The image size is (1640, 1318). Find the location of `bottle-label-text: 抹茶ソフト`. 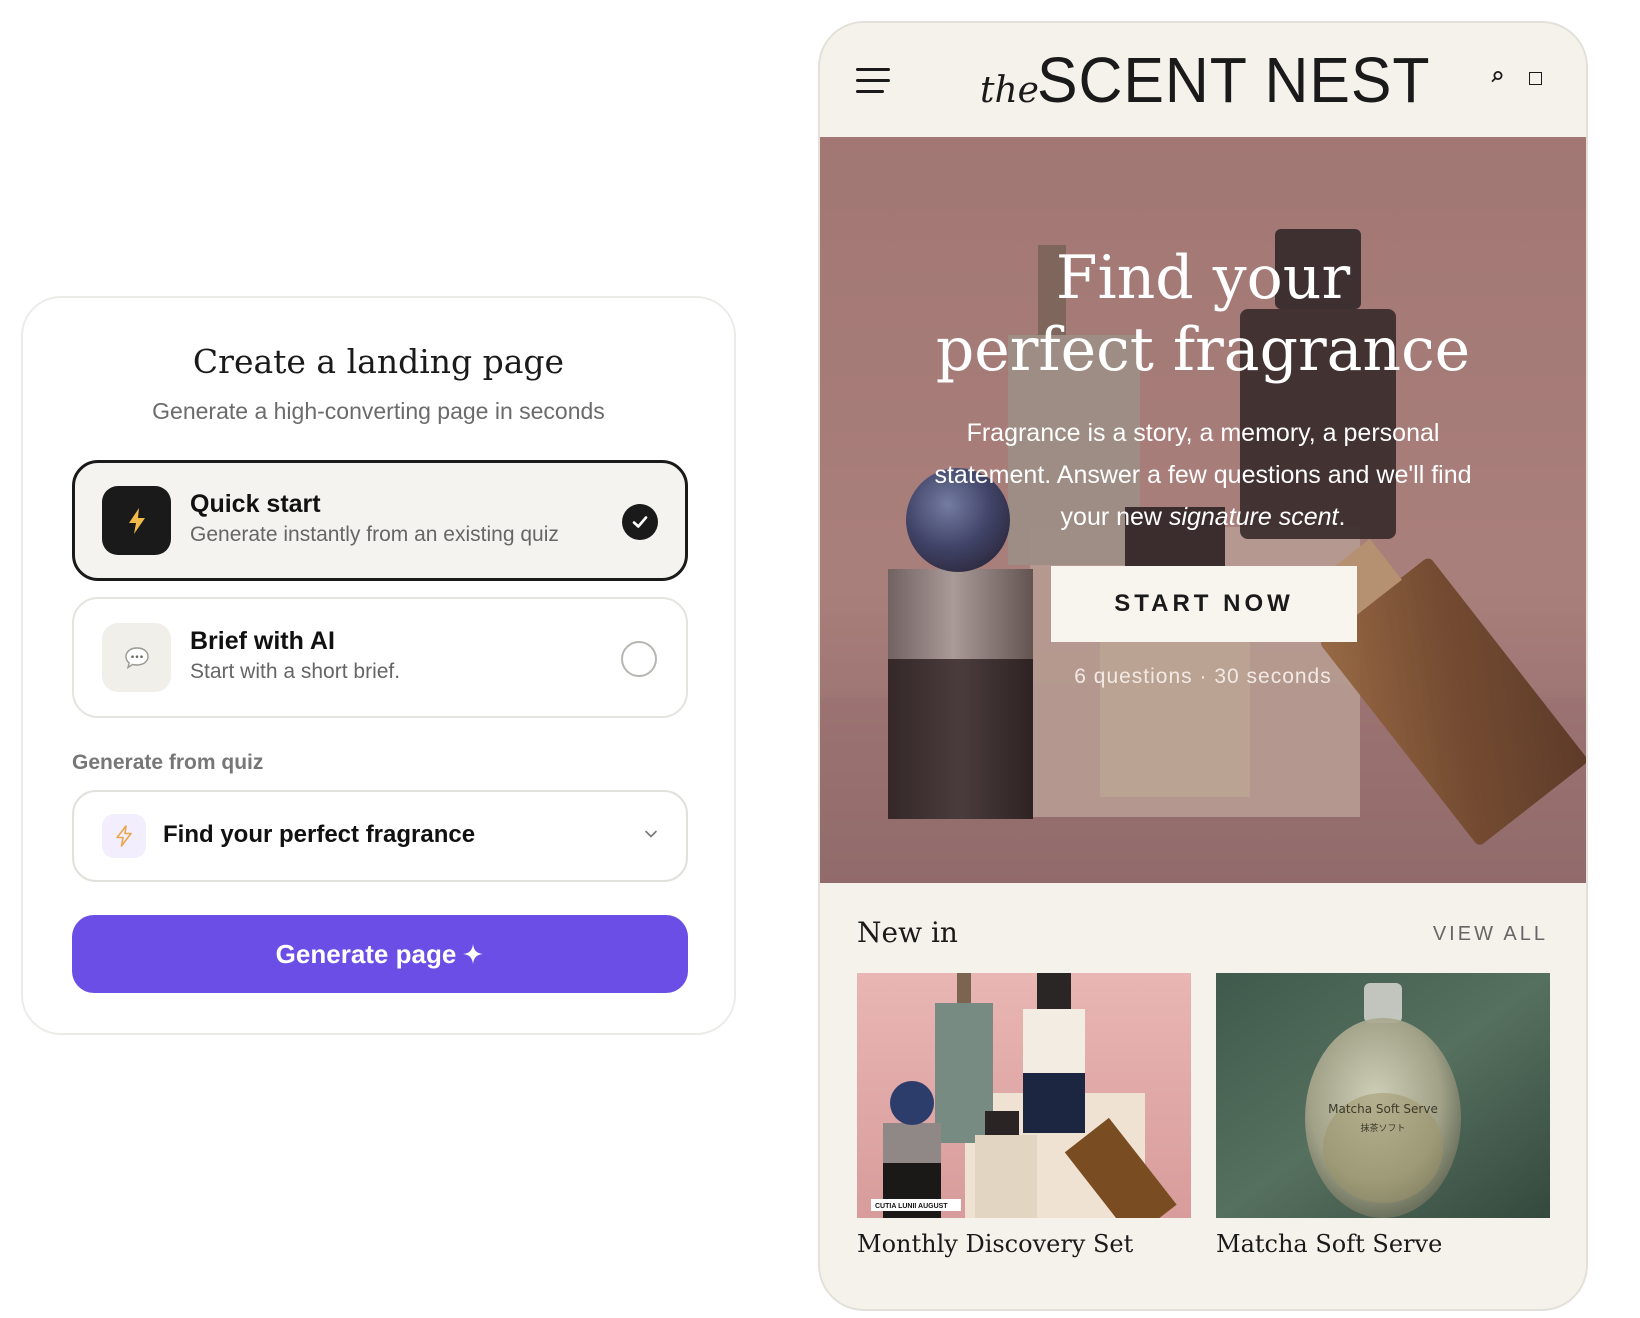

bottle-label-text: 抹茶ソフト is located at coordinates (1382, 1128).